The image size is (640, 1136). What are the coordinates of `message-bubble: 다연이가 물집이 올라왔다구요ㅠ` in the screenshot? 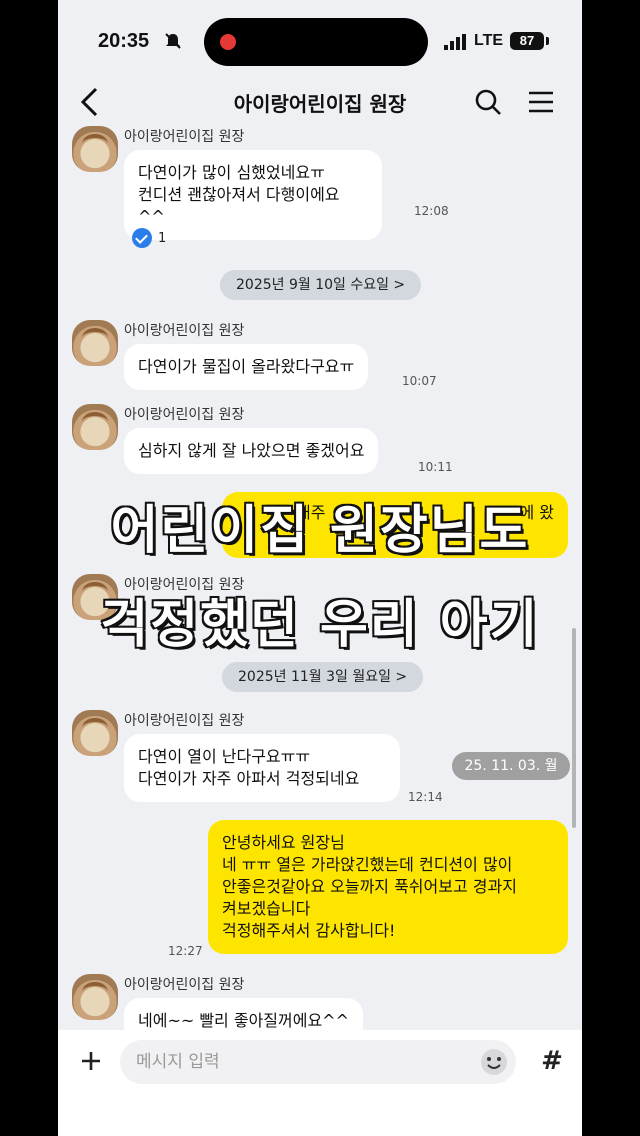 It's located at (246, 367).